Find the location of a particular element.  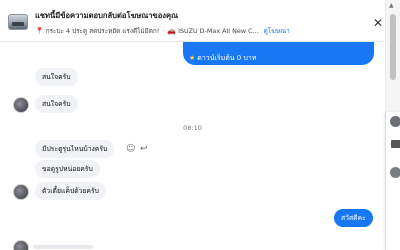

typing-placeholder is located at coordinates (63, 247).